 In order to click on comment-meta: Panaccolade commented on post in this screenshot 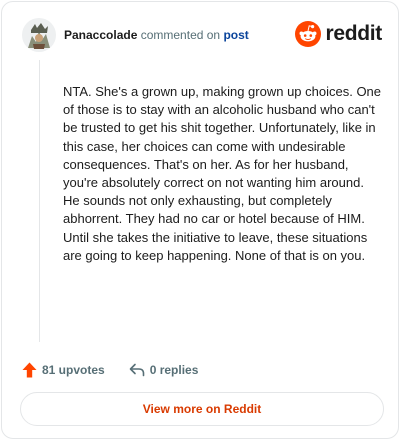, I will do `click(156, 35)`.